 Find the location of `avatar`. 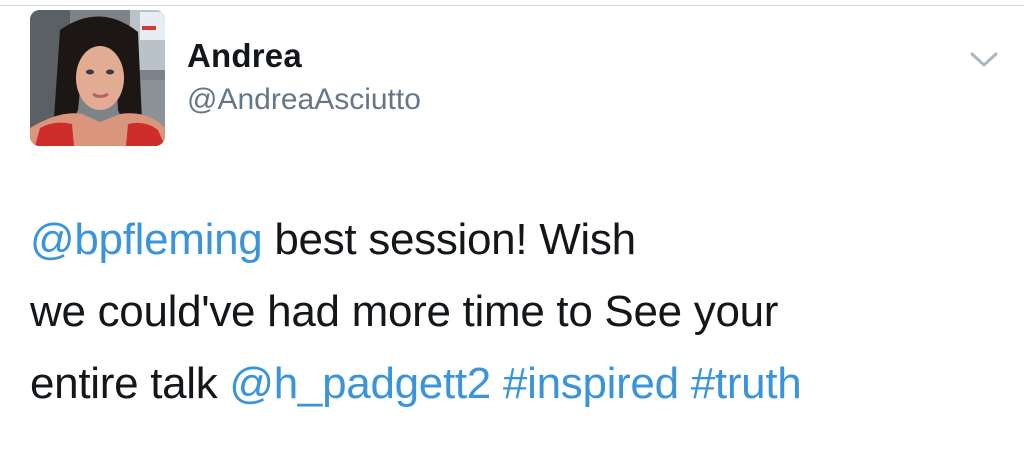

avatar is located at coordinates (97, 78).